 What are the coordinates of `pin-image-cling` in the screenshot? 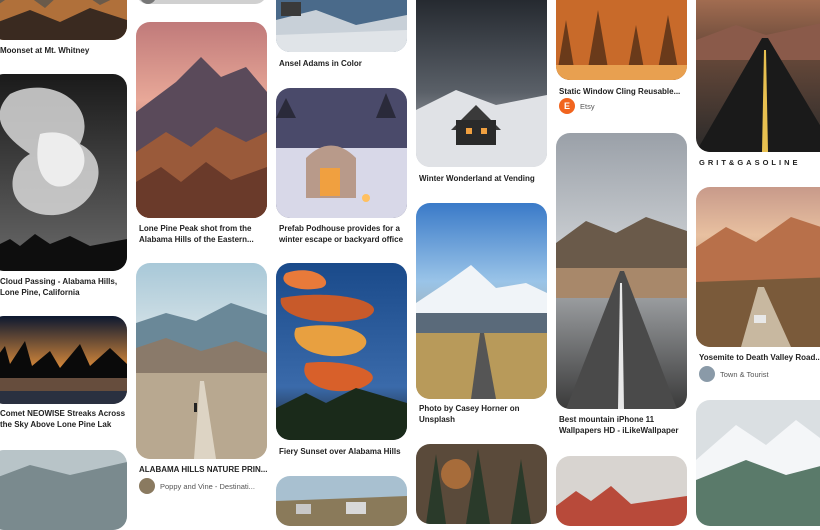 It's located at (621, 40).